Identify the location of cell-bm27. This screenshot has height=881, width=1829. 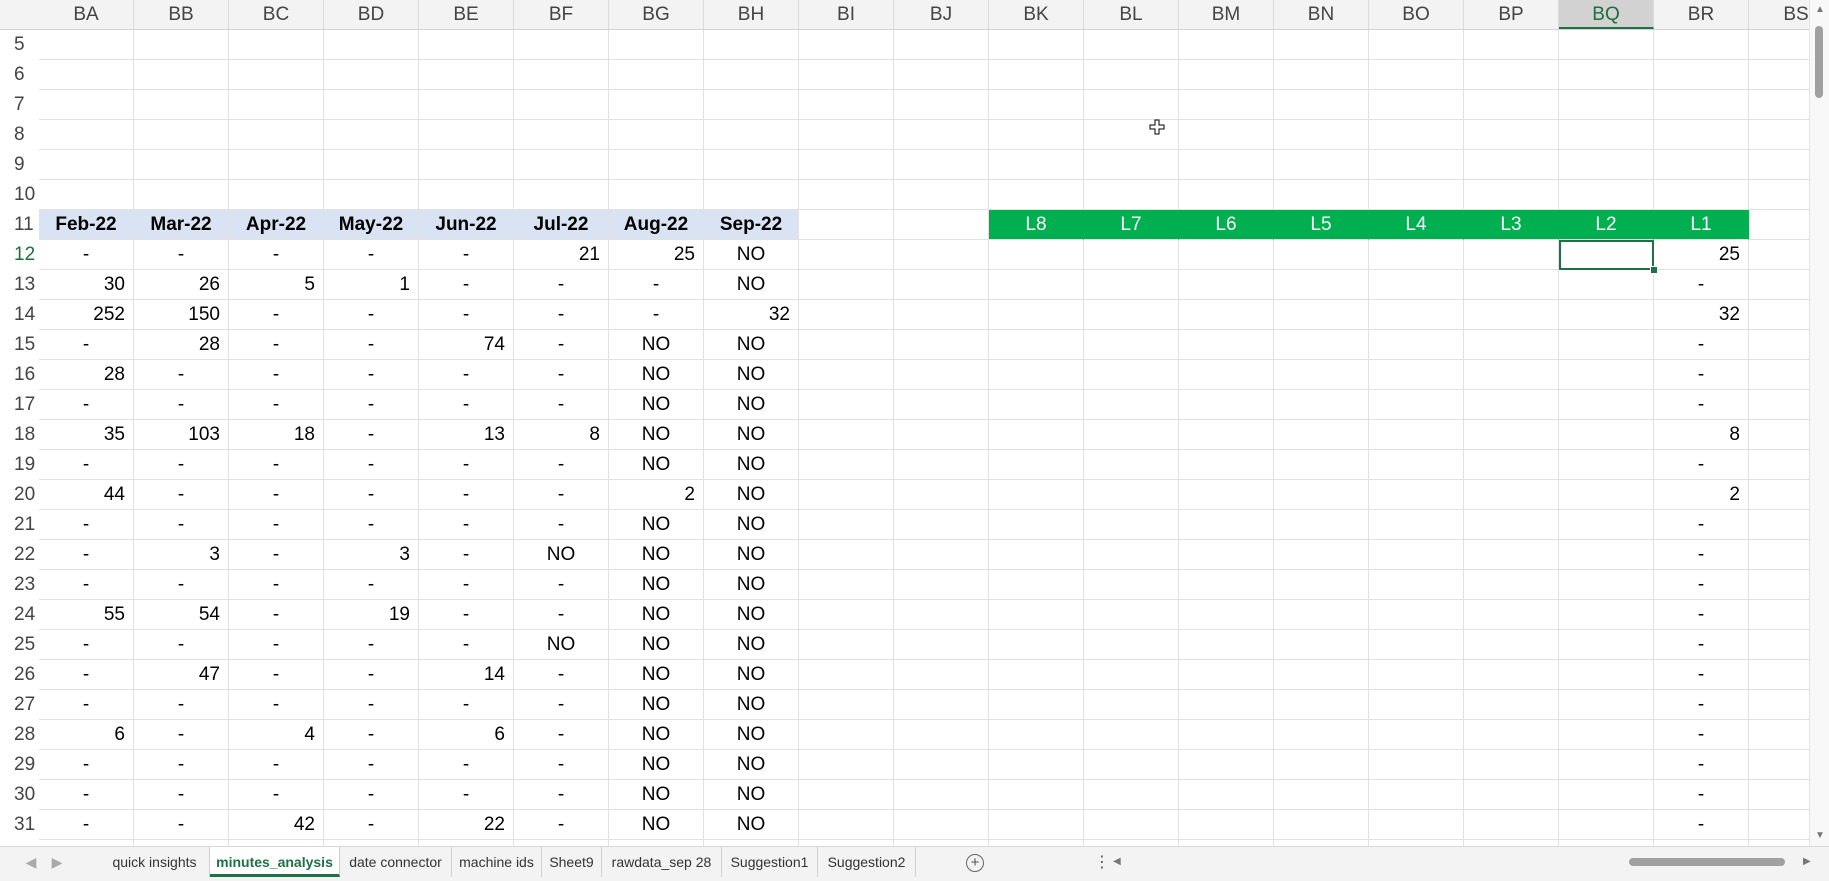
(1226, 705).